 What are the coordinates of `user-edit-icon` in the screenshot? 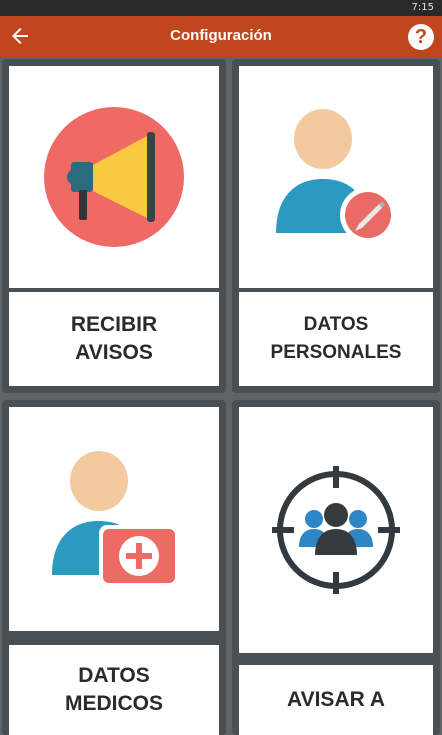 It's located at (336, 176).